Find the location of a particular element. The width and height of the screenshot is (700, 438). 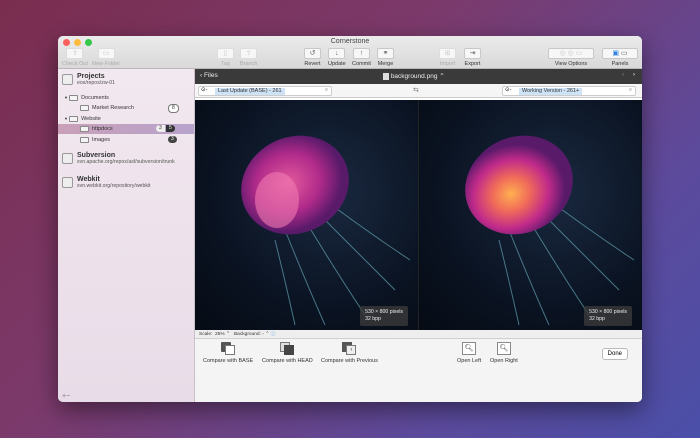

tag-button: ▯ Tag is located at coordinates (225, 57).